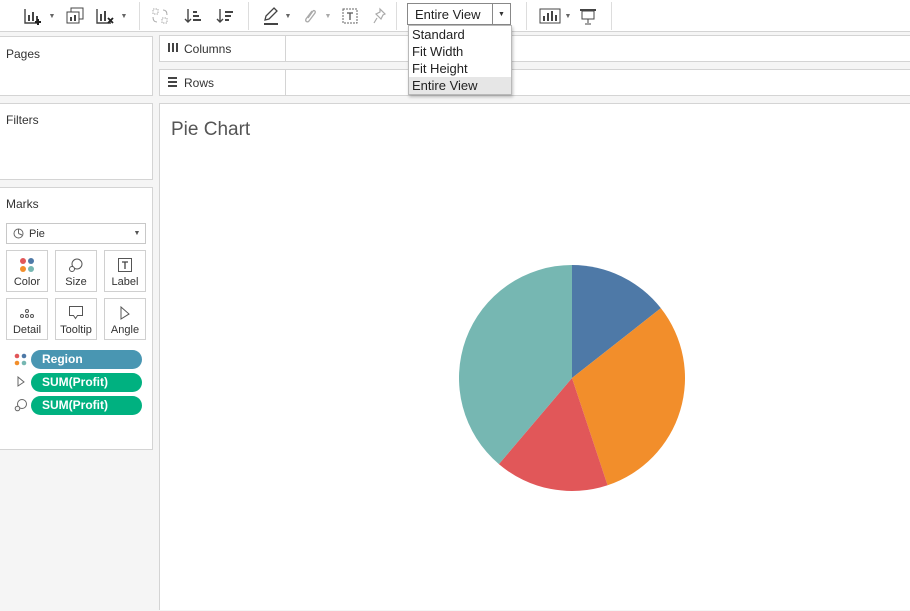  What do you see at coordinates (309, 16) in the screenshot?
I see `group-icon` at bounding box center [309, 16].